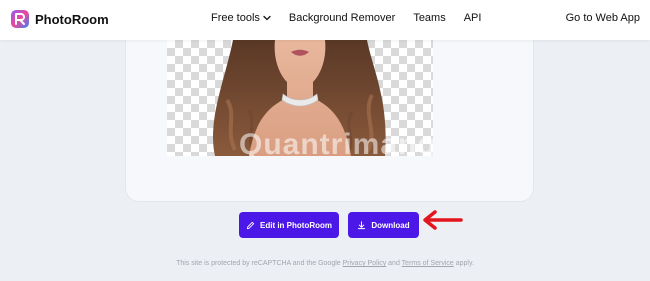  What do you see at coordinates (362, 224) in the screenshot?
I see `download-icon` at bounding box center [362, 224].